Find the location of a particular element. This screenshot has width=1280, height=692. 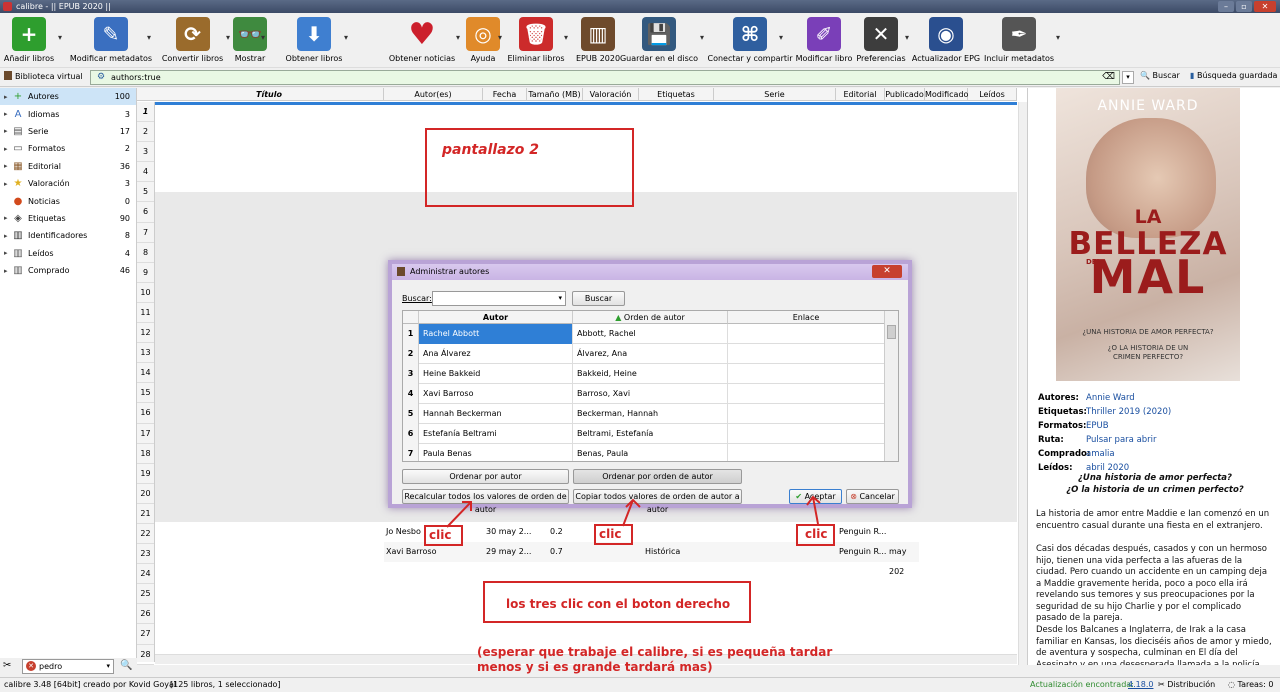

distribution-button: ✂ Distribución is located at coordinates (1186, 685).